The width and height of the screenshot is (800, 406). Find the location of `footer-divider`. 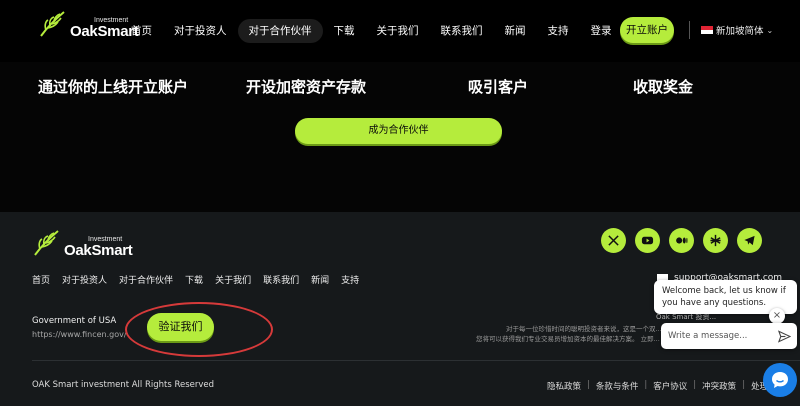

footer-divider is located at coordinates (416, 360).